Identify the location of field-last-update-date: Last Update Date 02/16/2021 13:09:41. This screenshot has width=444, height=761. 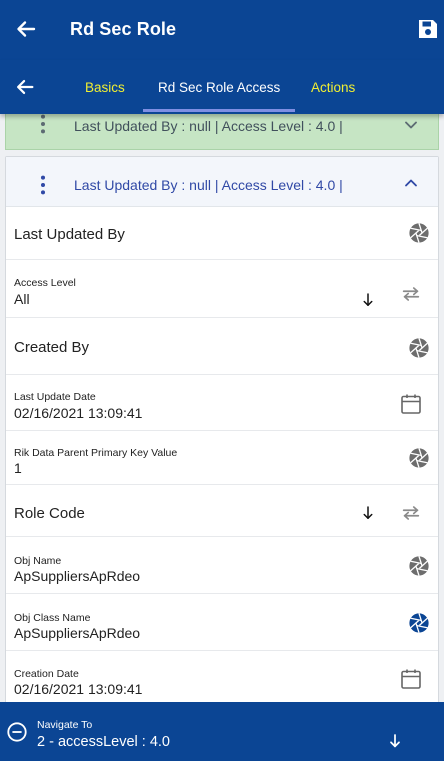
(222, 403).